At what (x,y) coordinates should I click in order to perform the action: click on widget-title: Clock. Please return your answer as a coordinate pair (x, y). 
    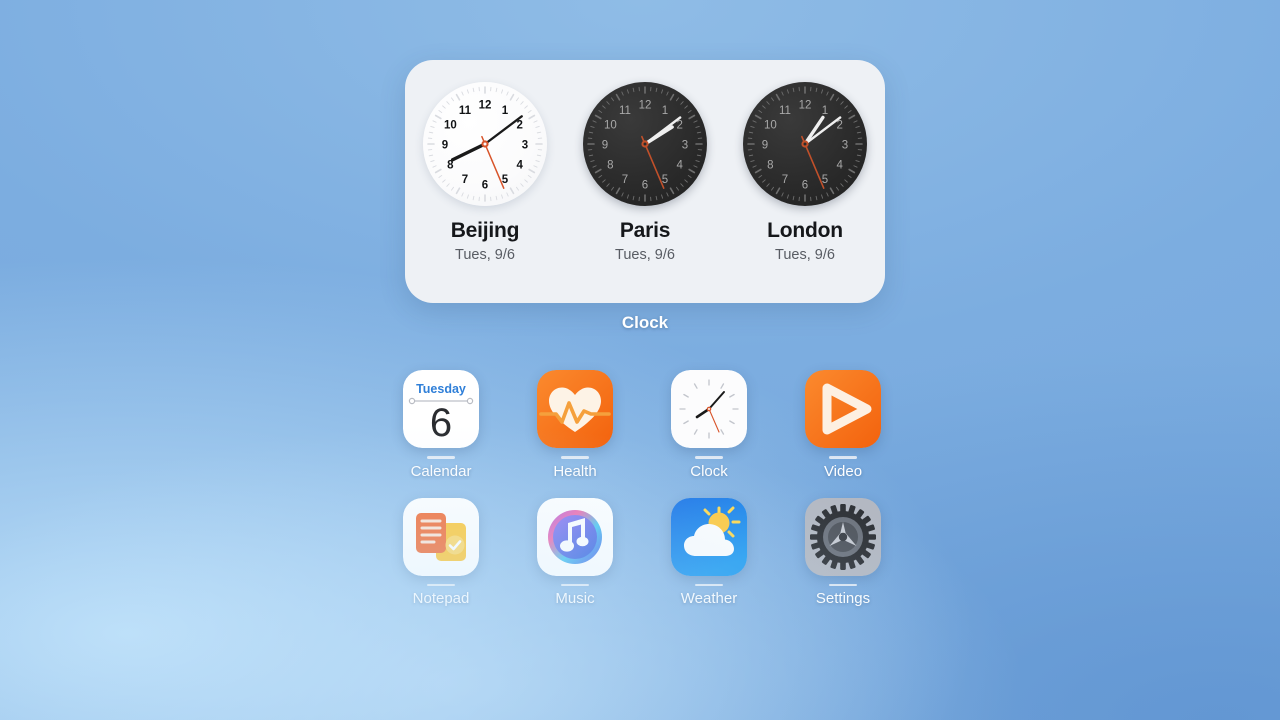
    Looking at the image, I should click on (645, 322).